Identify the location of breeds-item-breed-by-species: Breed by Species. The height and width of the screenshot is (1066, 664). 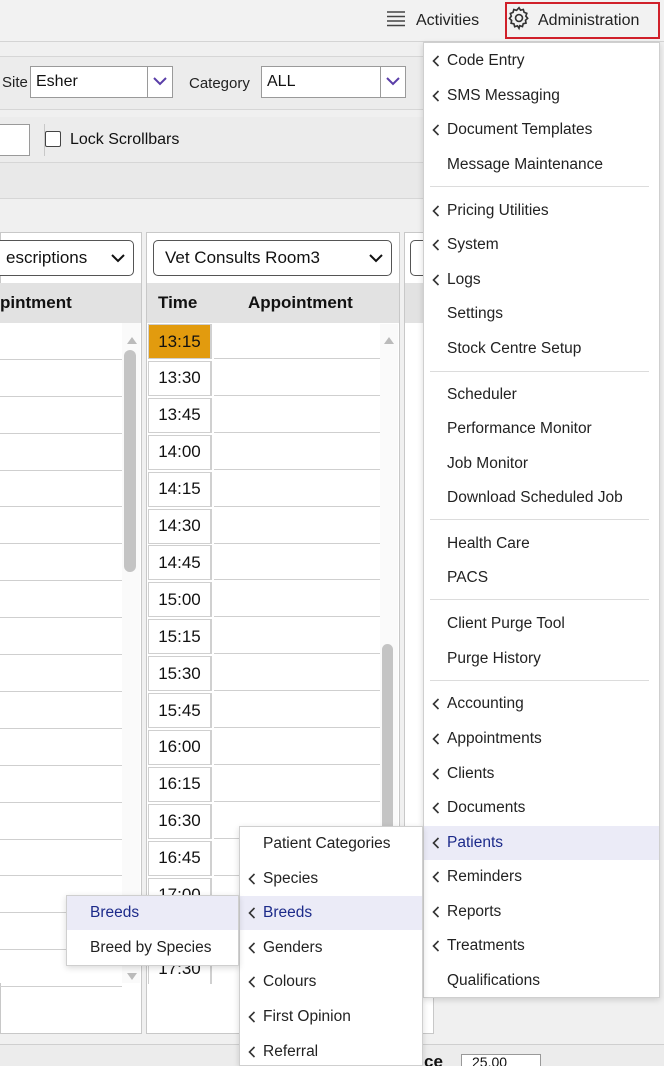
(152, 948).